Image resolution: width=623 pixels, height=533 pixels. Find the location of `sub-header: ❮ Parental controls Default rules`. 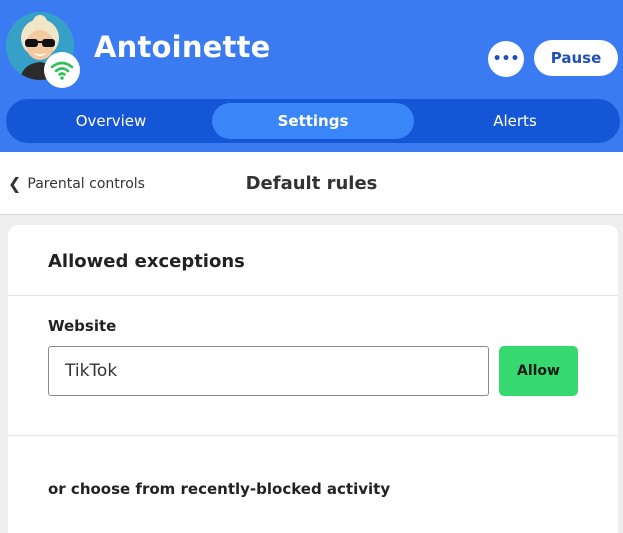

sub-header: ❮ Parental controls Default rules is located at coordinates (311, 183).